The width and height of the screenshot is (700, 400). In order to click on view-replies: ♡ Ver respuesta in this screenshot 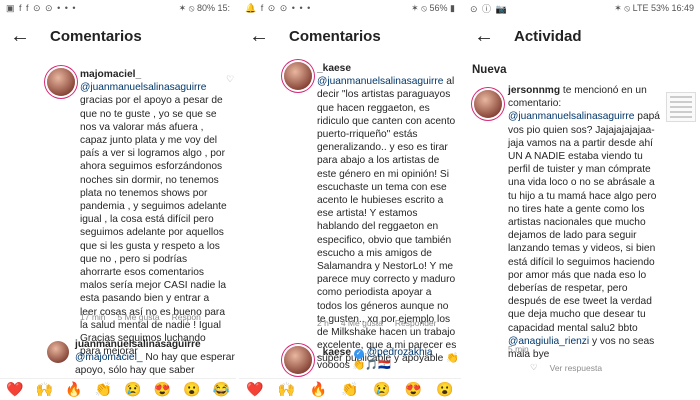, I will do `click(566, 367)`.